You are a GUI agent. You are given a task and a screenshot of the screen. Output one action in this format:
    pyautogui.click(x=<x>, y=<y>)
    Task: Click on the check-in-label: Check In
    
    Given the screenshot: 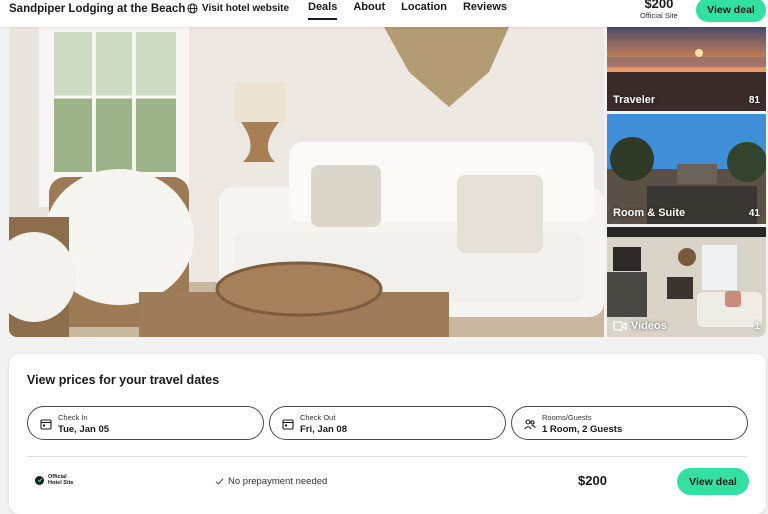 What is the action you would take?
    pyautogui.click(x=73, y=417)
    